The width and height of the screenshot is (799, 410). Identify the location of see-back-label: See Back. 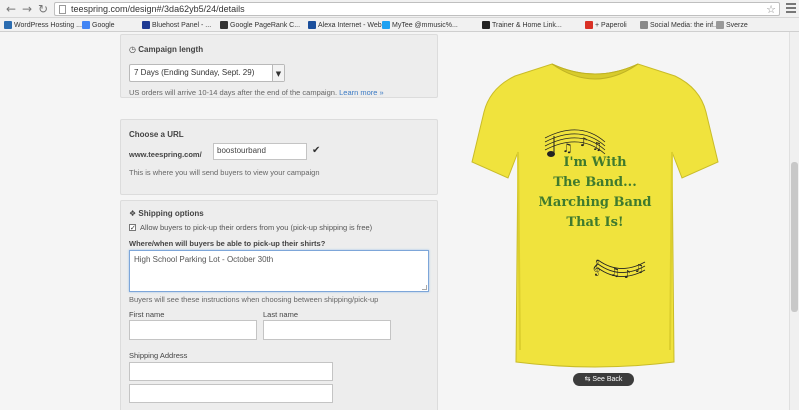
(607, 379).